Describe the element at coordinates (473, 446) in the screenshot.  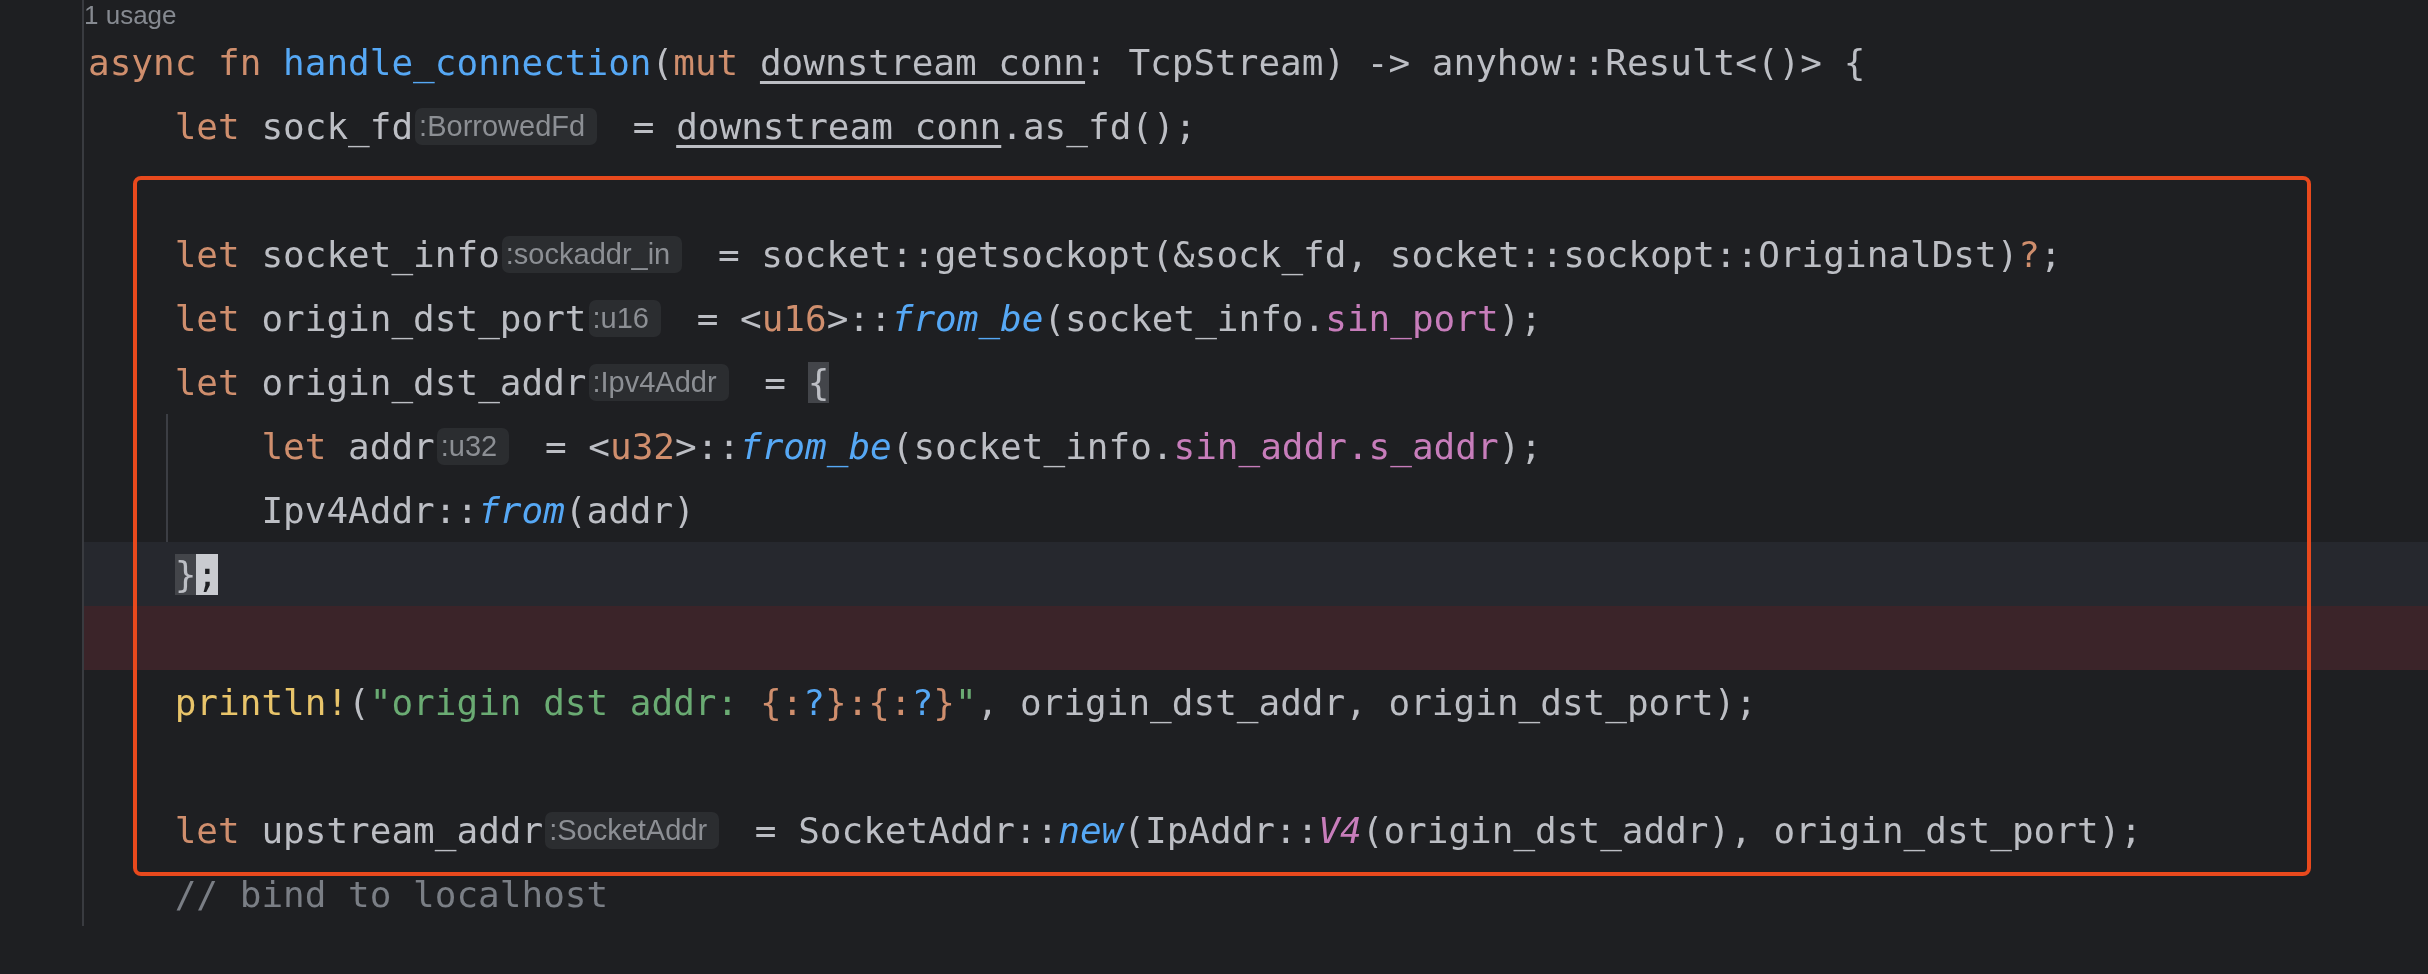
I see `type-hint: :u32` at that location.